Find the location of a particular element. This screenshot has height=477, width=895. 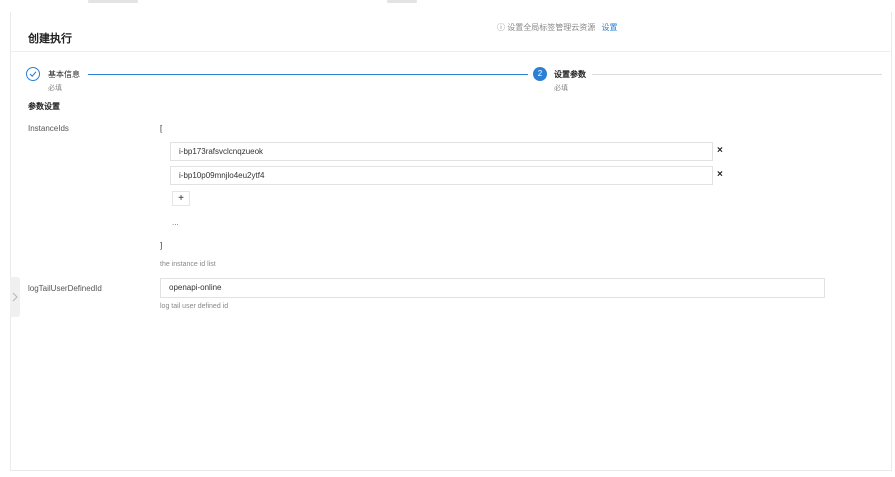

top-strip is located at coordinates (447, 4).